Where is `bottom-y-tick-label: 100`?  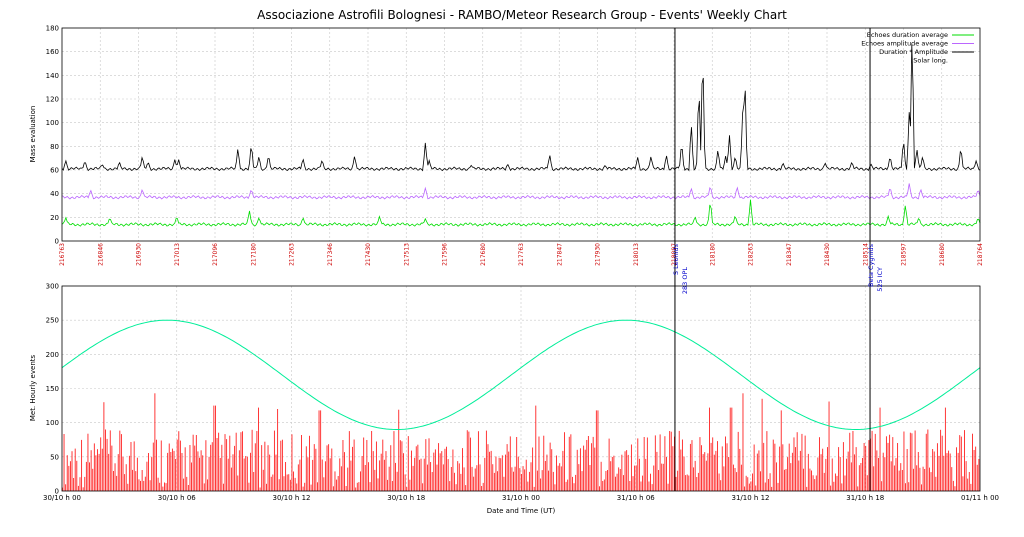
bottom-y-tick-label: 100 is located at coordinates (52, 423).